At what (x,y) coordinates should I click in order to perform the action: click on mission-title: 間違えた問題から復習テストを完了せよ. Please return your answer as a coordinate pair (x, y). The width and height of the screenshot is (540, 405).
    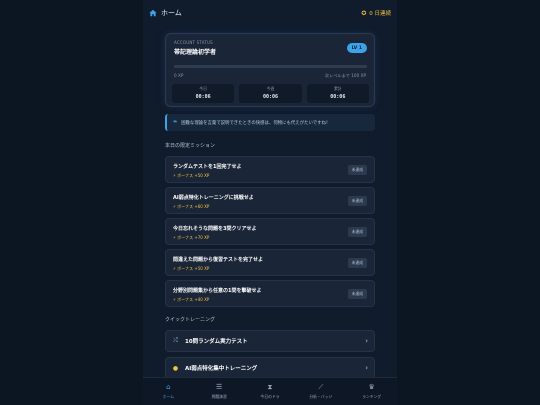
    Looking at the image, I should click on (218, 260).